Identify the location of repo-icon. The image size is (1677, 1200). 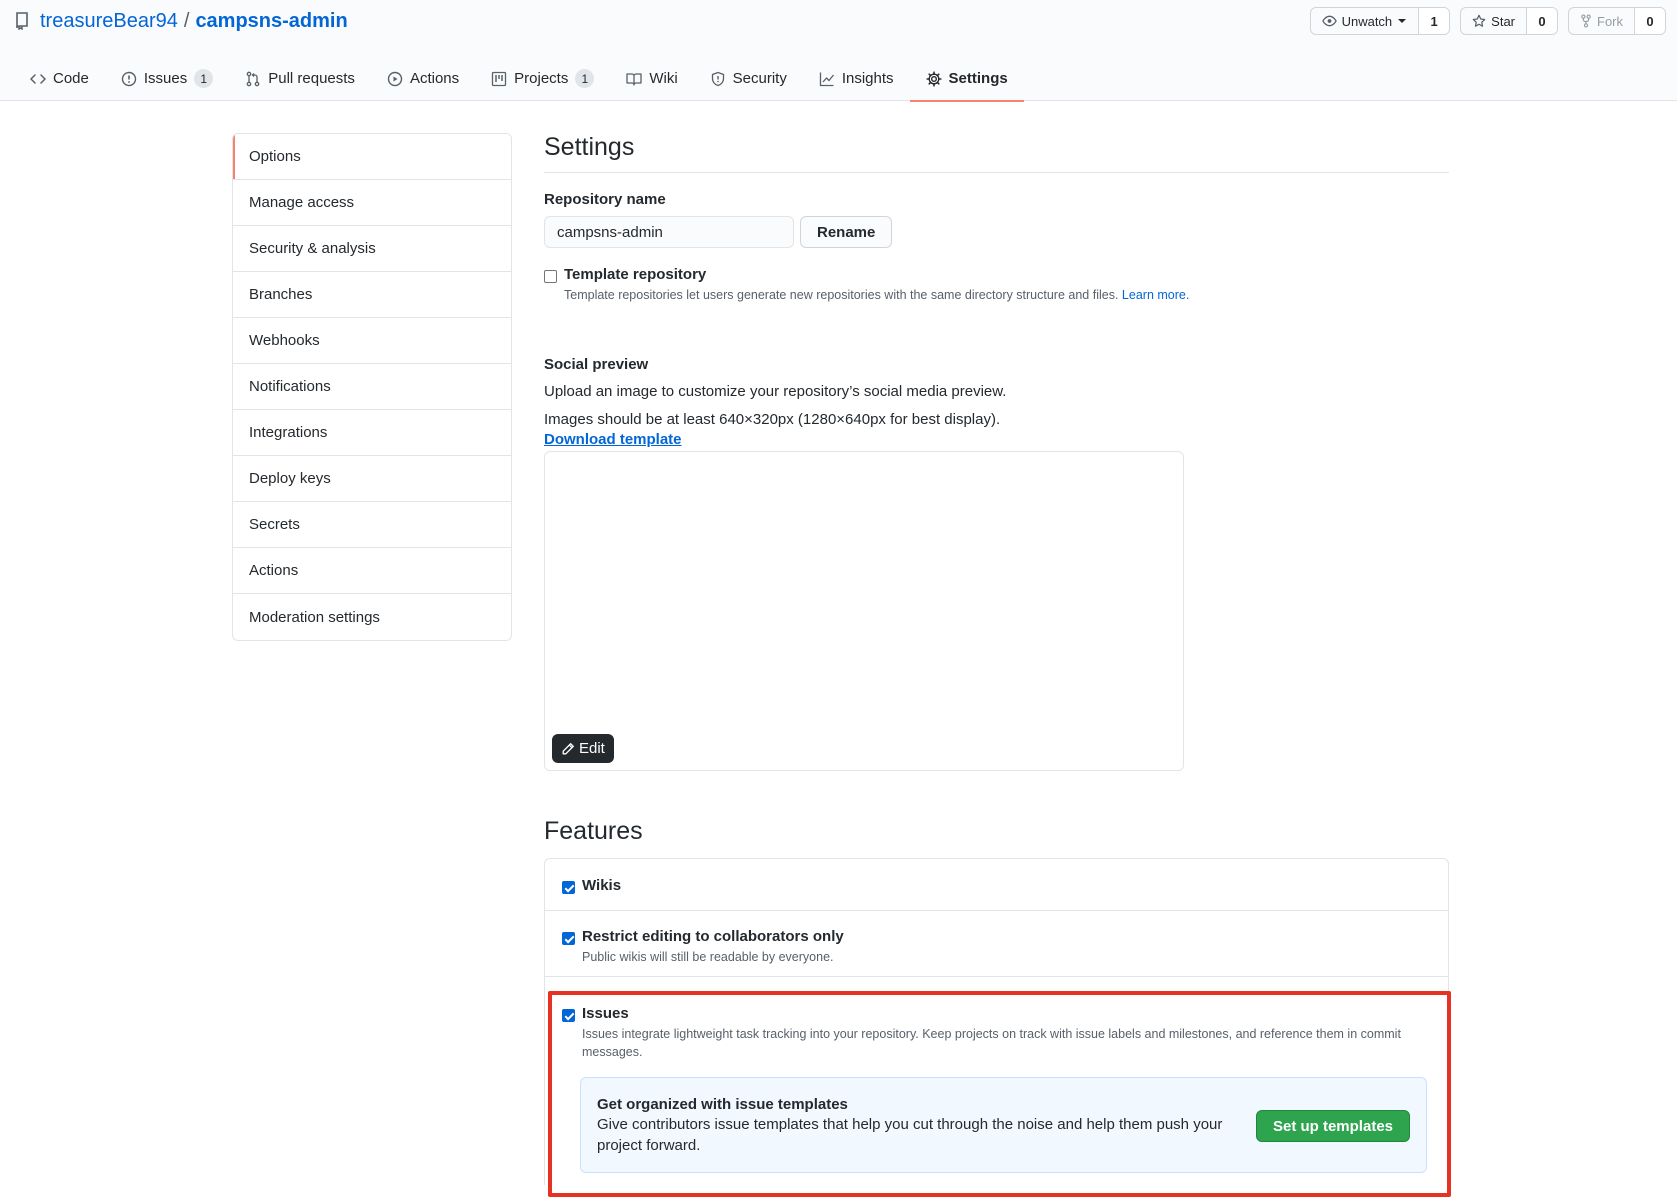
(22, 21).